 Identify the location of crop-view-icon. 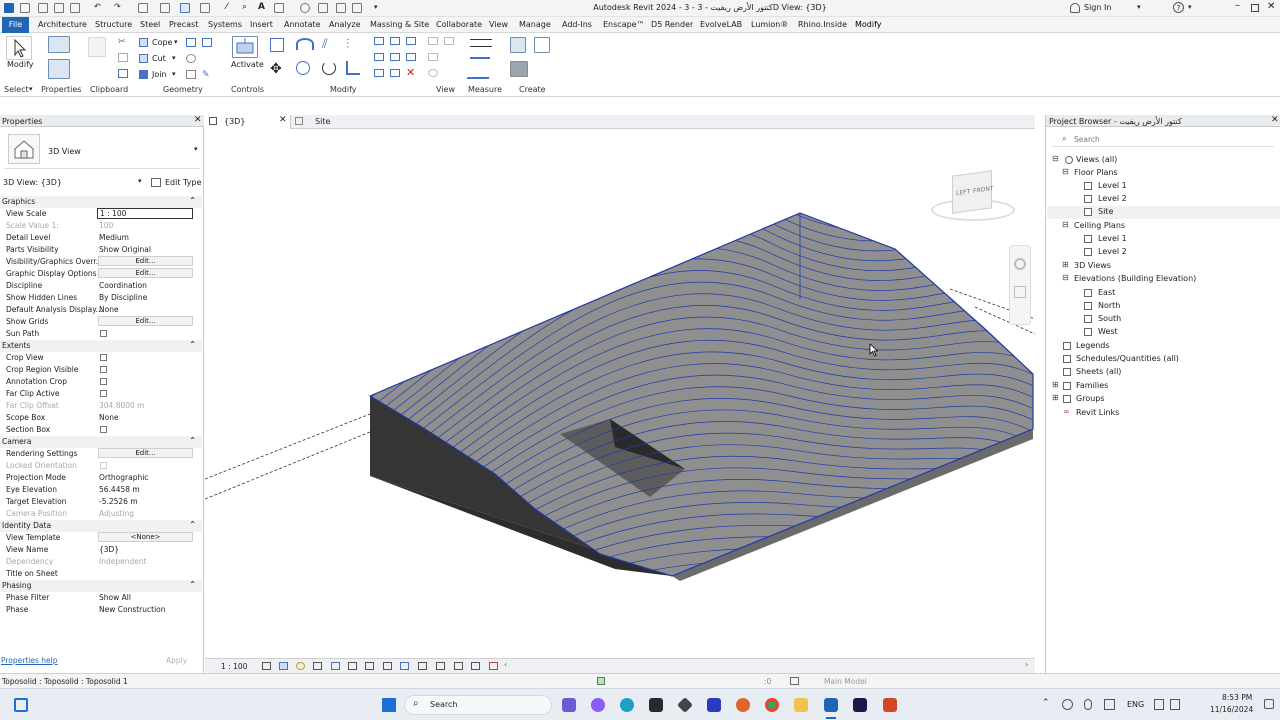
(352, 666).